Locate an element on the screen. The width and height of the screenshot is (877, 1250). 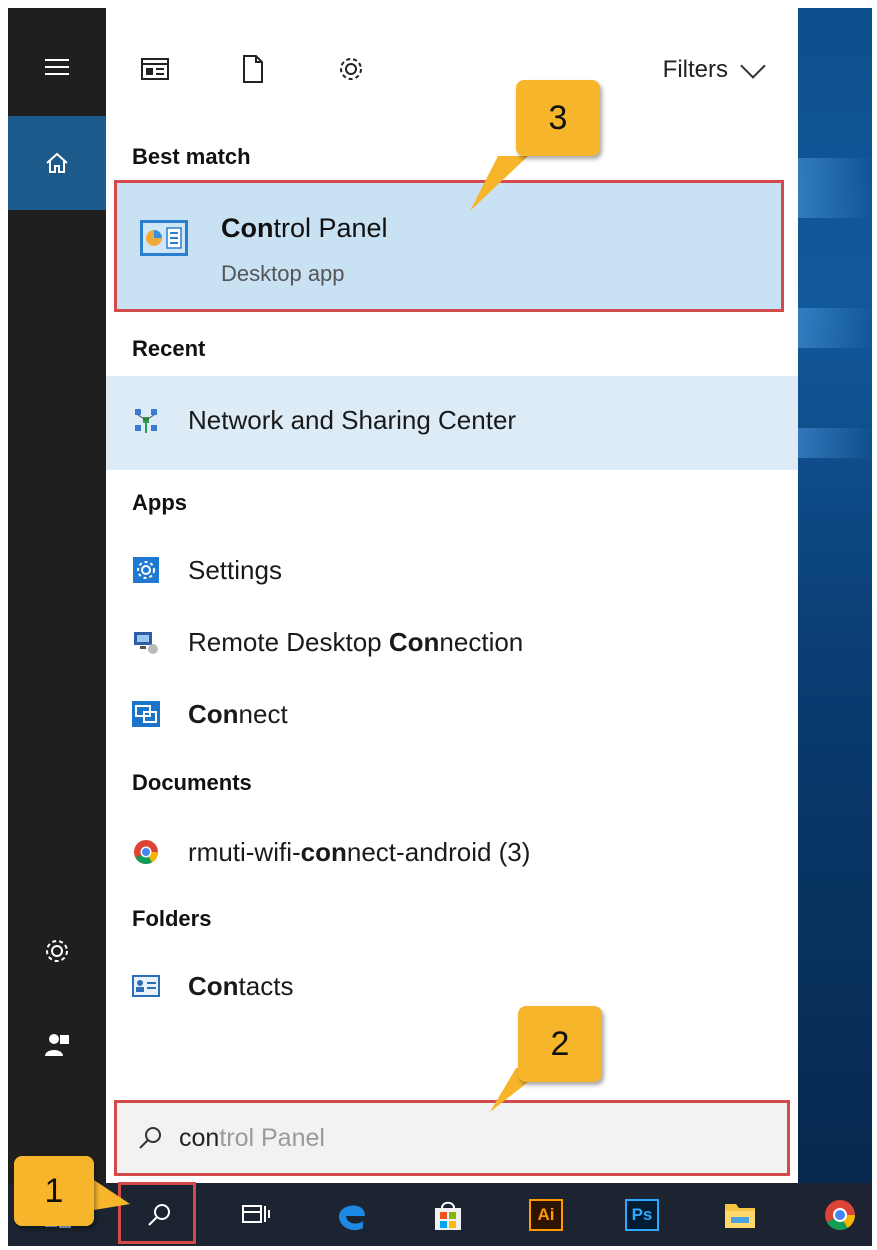
store-button is located at coordinates (448, 1215).